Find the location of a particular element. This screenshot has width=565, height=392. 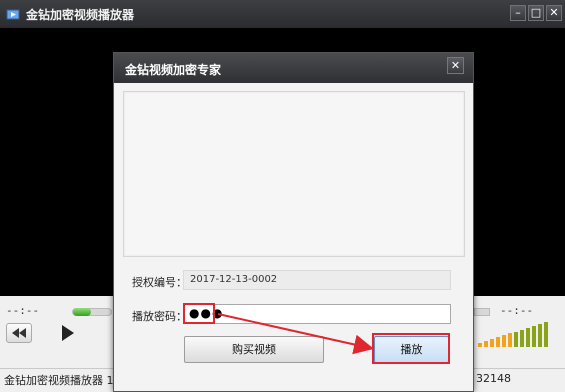

seek-bar is located at coordinates (92, 312).